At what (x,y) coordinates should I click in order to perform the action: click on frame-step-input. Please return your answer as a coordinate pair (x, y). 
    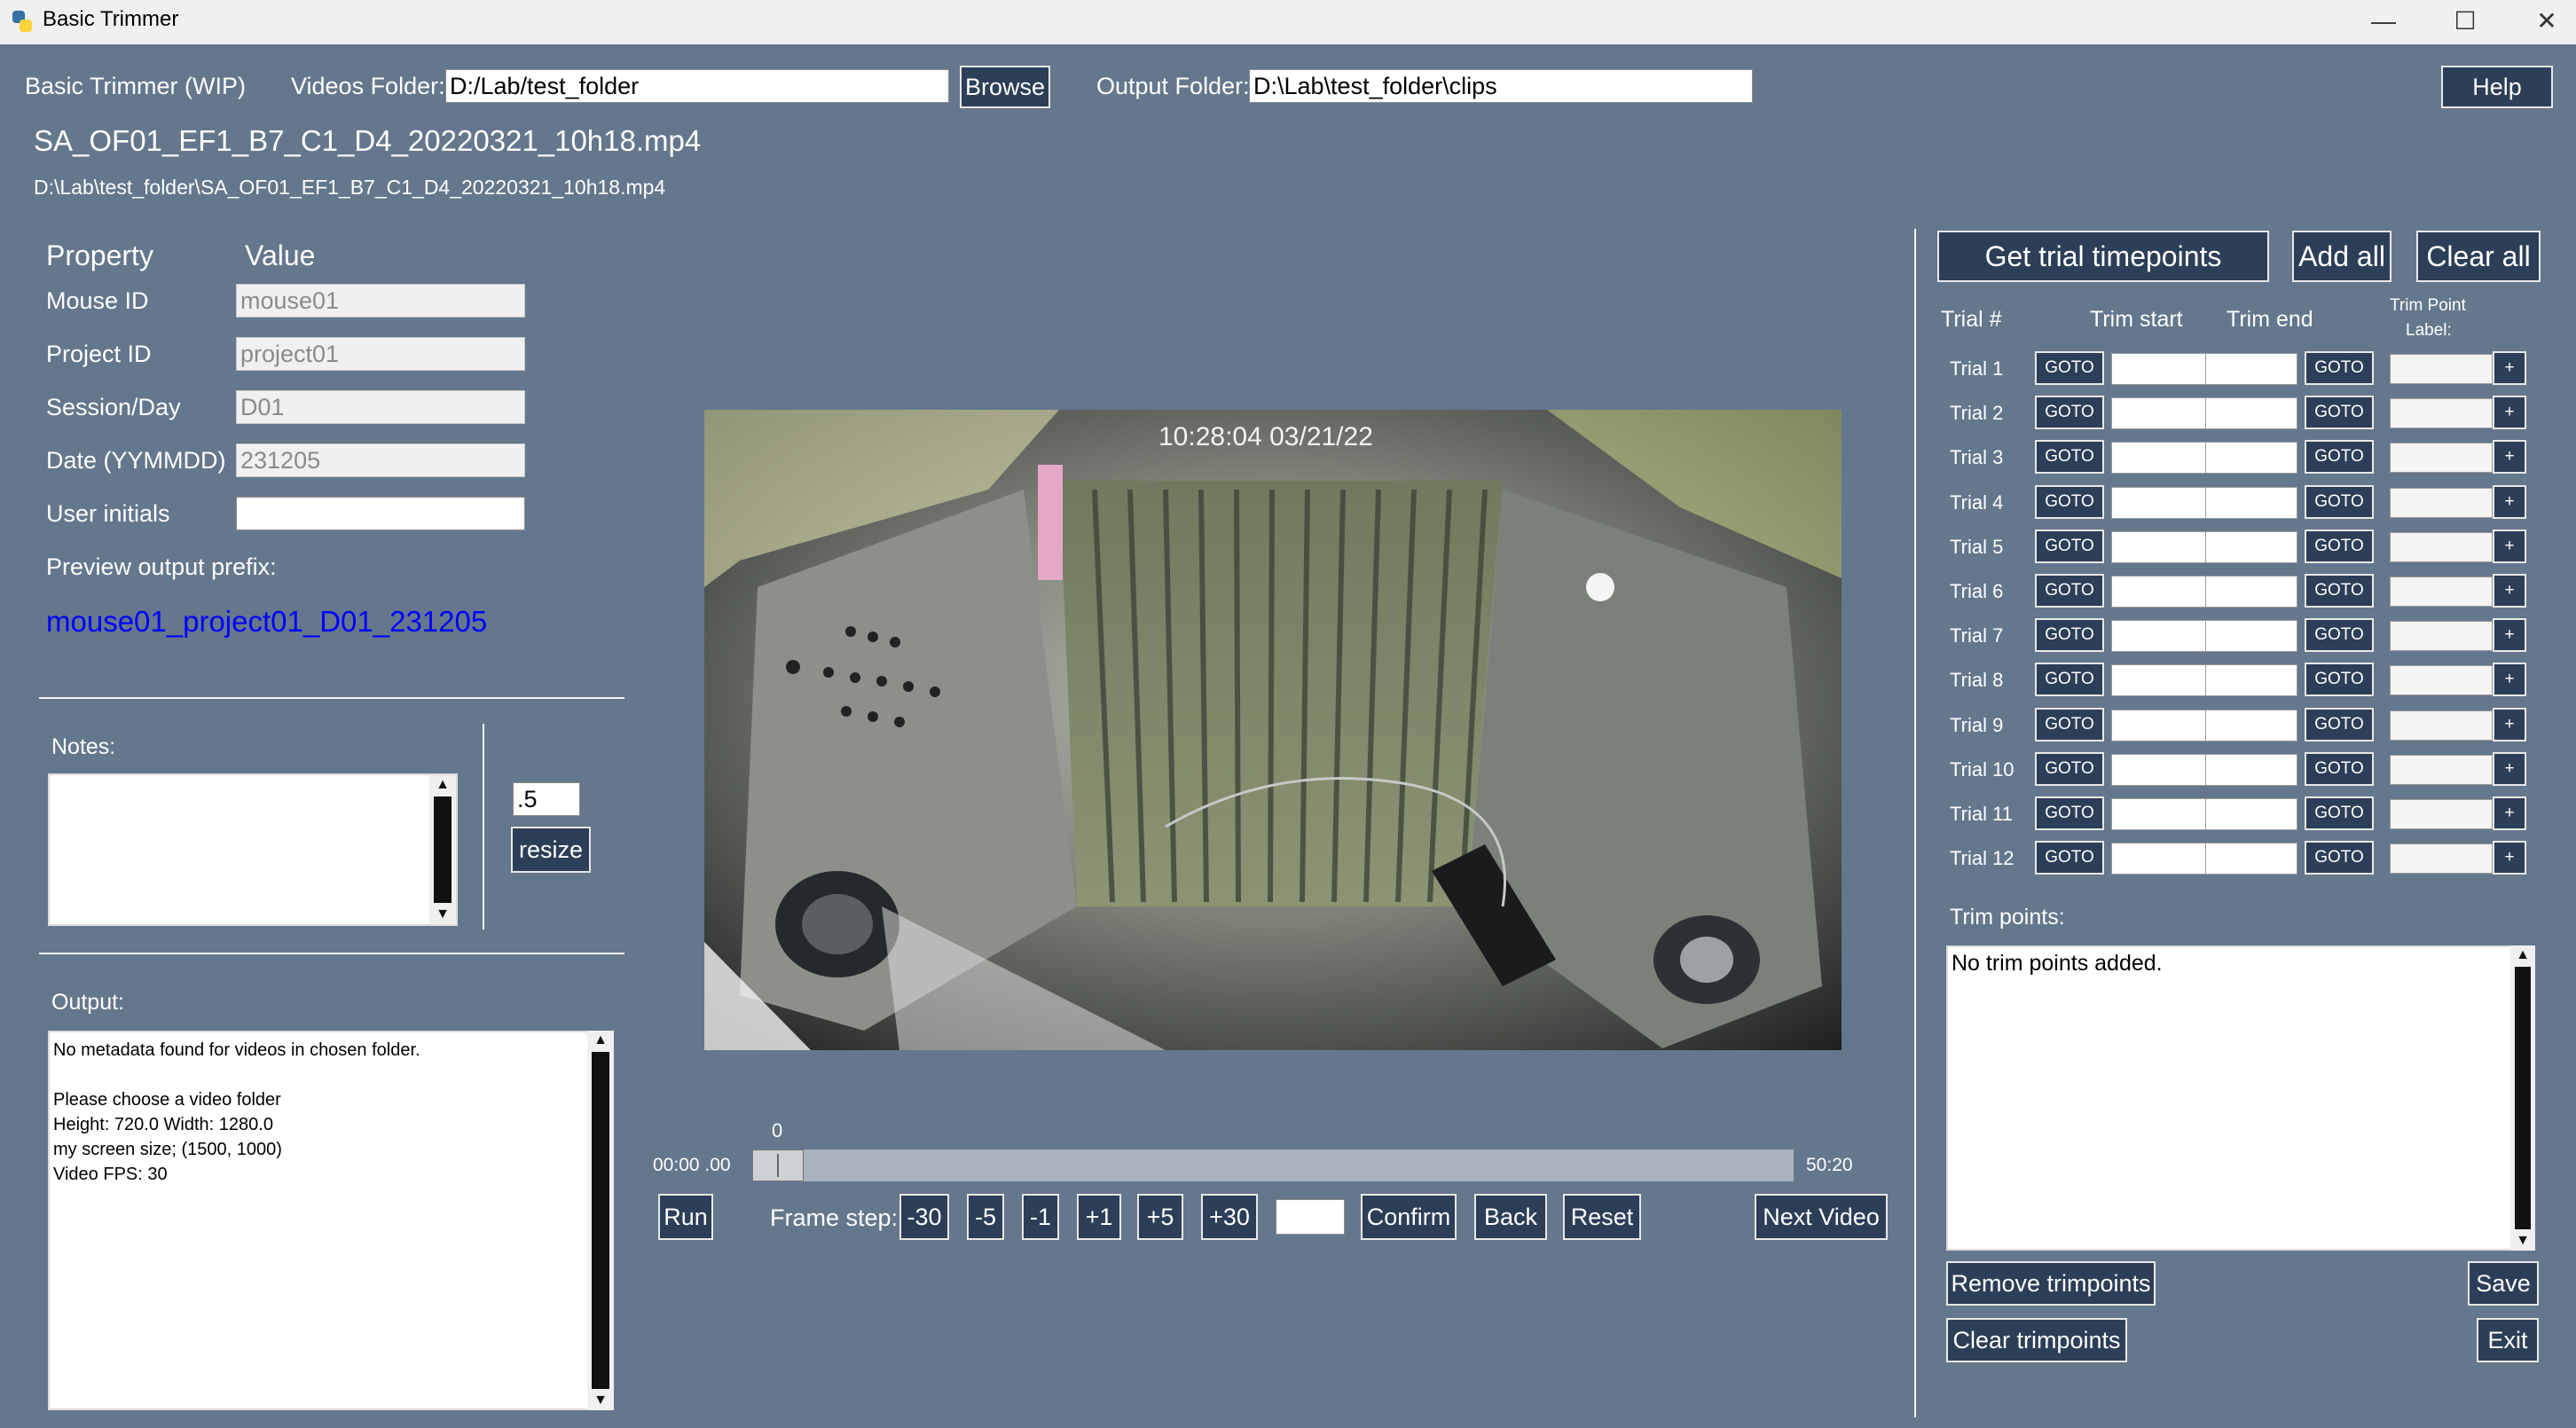
    Looking at the image, I should click on (1310, 1217).